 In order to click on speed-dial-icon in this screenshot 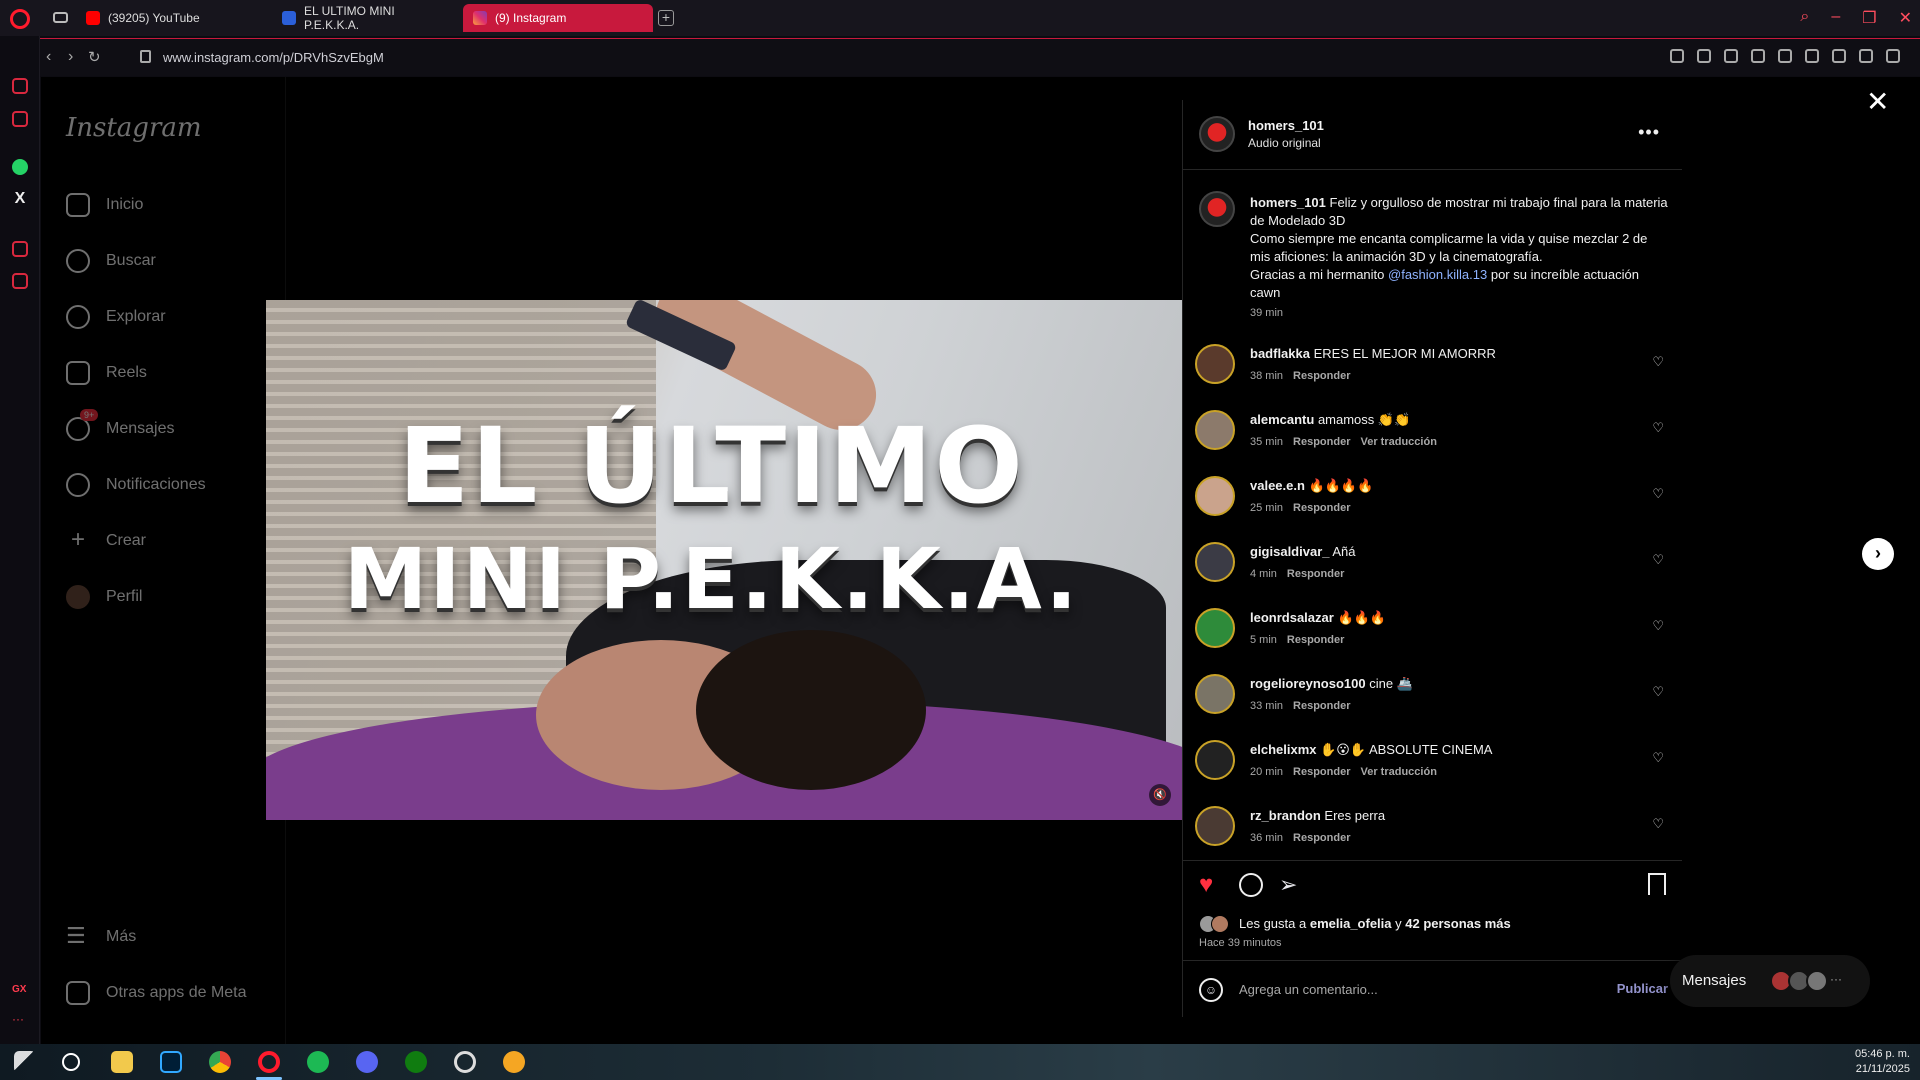, I will do `click(20, 86)`.